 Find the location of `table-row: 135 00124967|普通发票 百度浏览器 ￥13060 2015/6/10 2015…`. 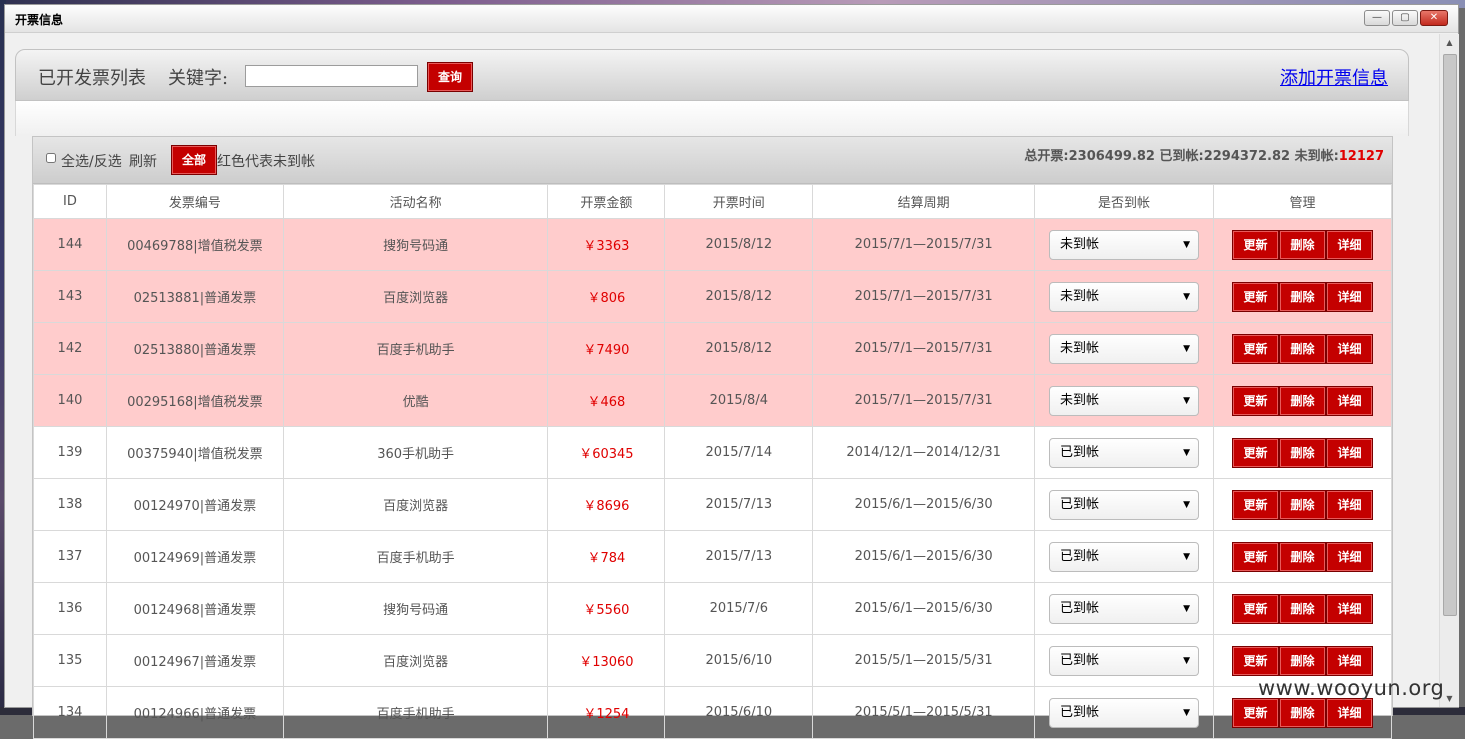

table-row: 135 00124967|普通发票 百度浏览器 ￥13060 2015/6/10 2015… is located at coordinates (713, 660).